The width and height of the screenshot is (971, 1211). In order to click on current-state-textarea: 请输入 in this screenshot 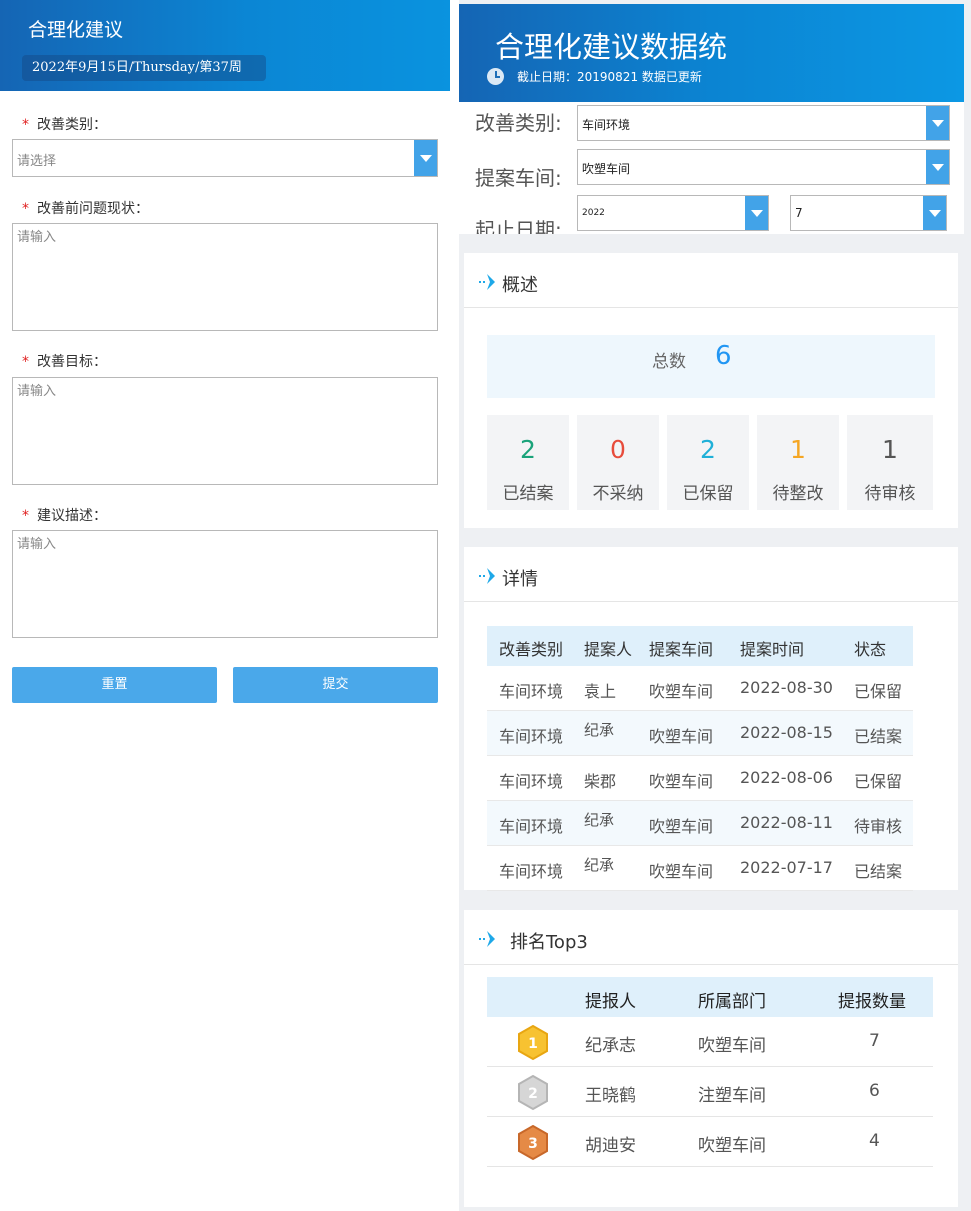, I will do `click(225, 277)`.